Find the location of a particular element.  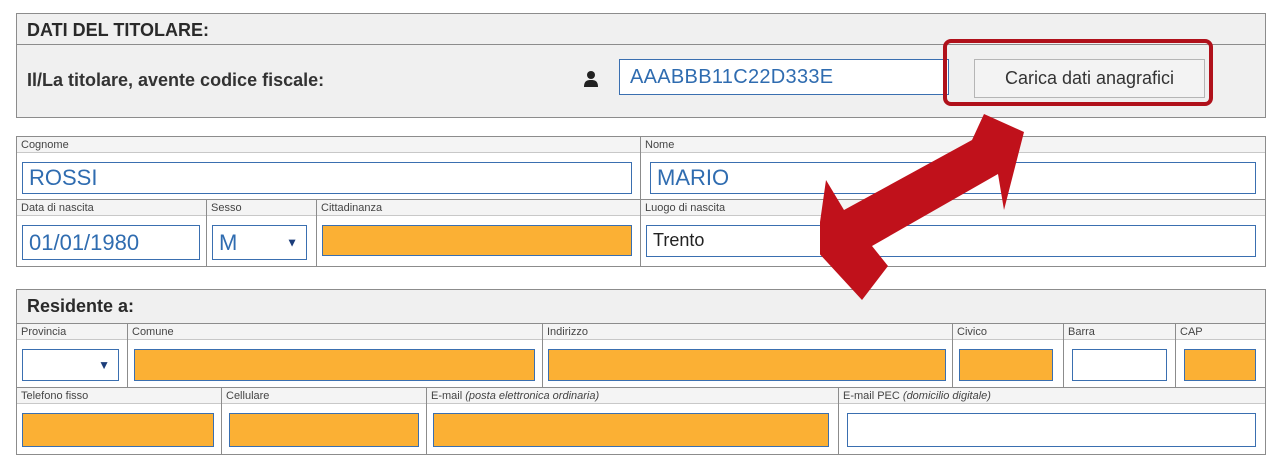

cap-cell: CAP is located at coordinates (1220, 356).